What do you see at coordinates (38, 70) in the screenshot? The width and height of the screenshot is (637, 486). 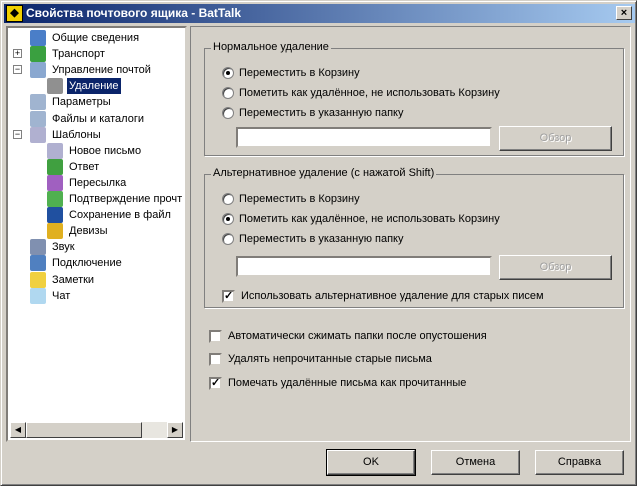 I see `mail-management-icon` at bounding box center [38, 70].